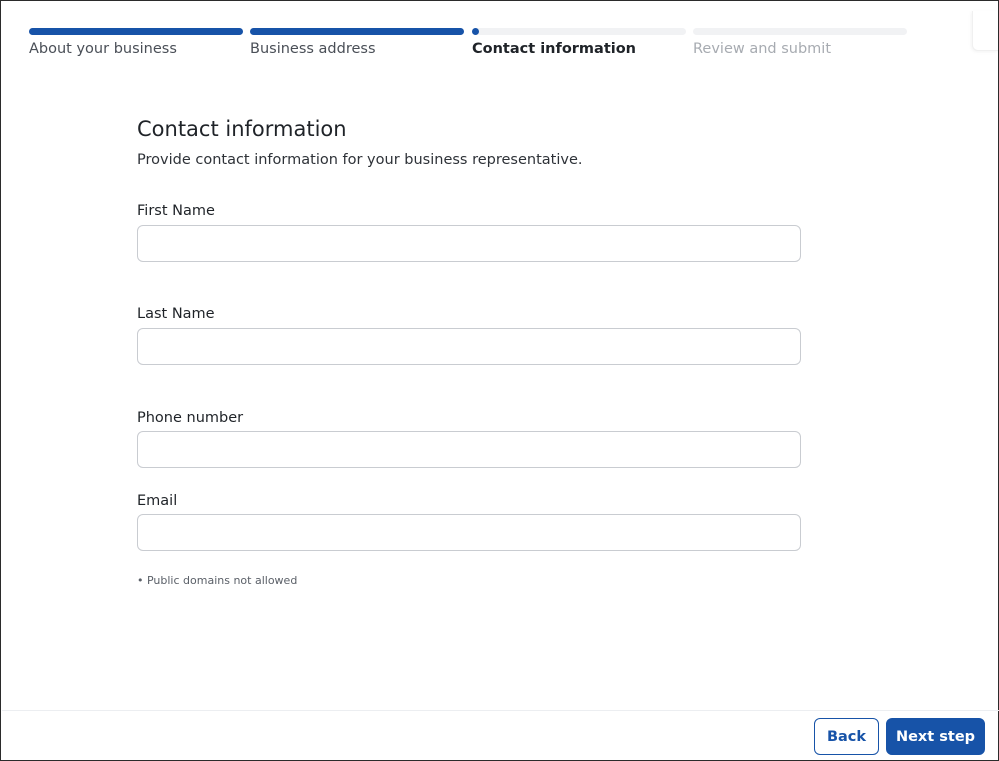 This screenshot has width=999, height=761. Describe the element at coordinates (469, 346) in the screenshot. I see `last-name-input` at that location.